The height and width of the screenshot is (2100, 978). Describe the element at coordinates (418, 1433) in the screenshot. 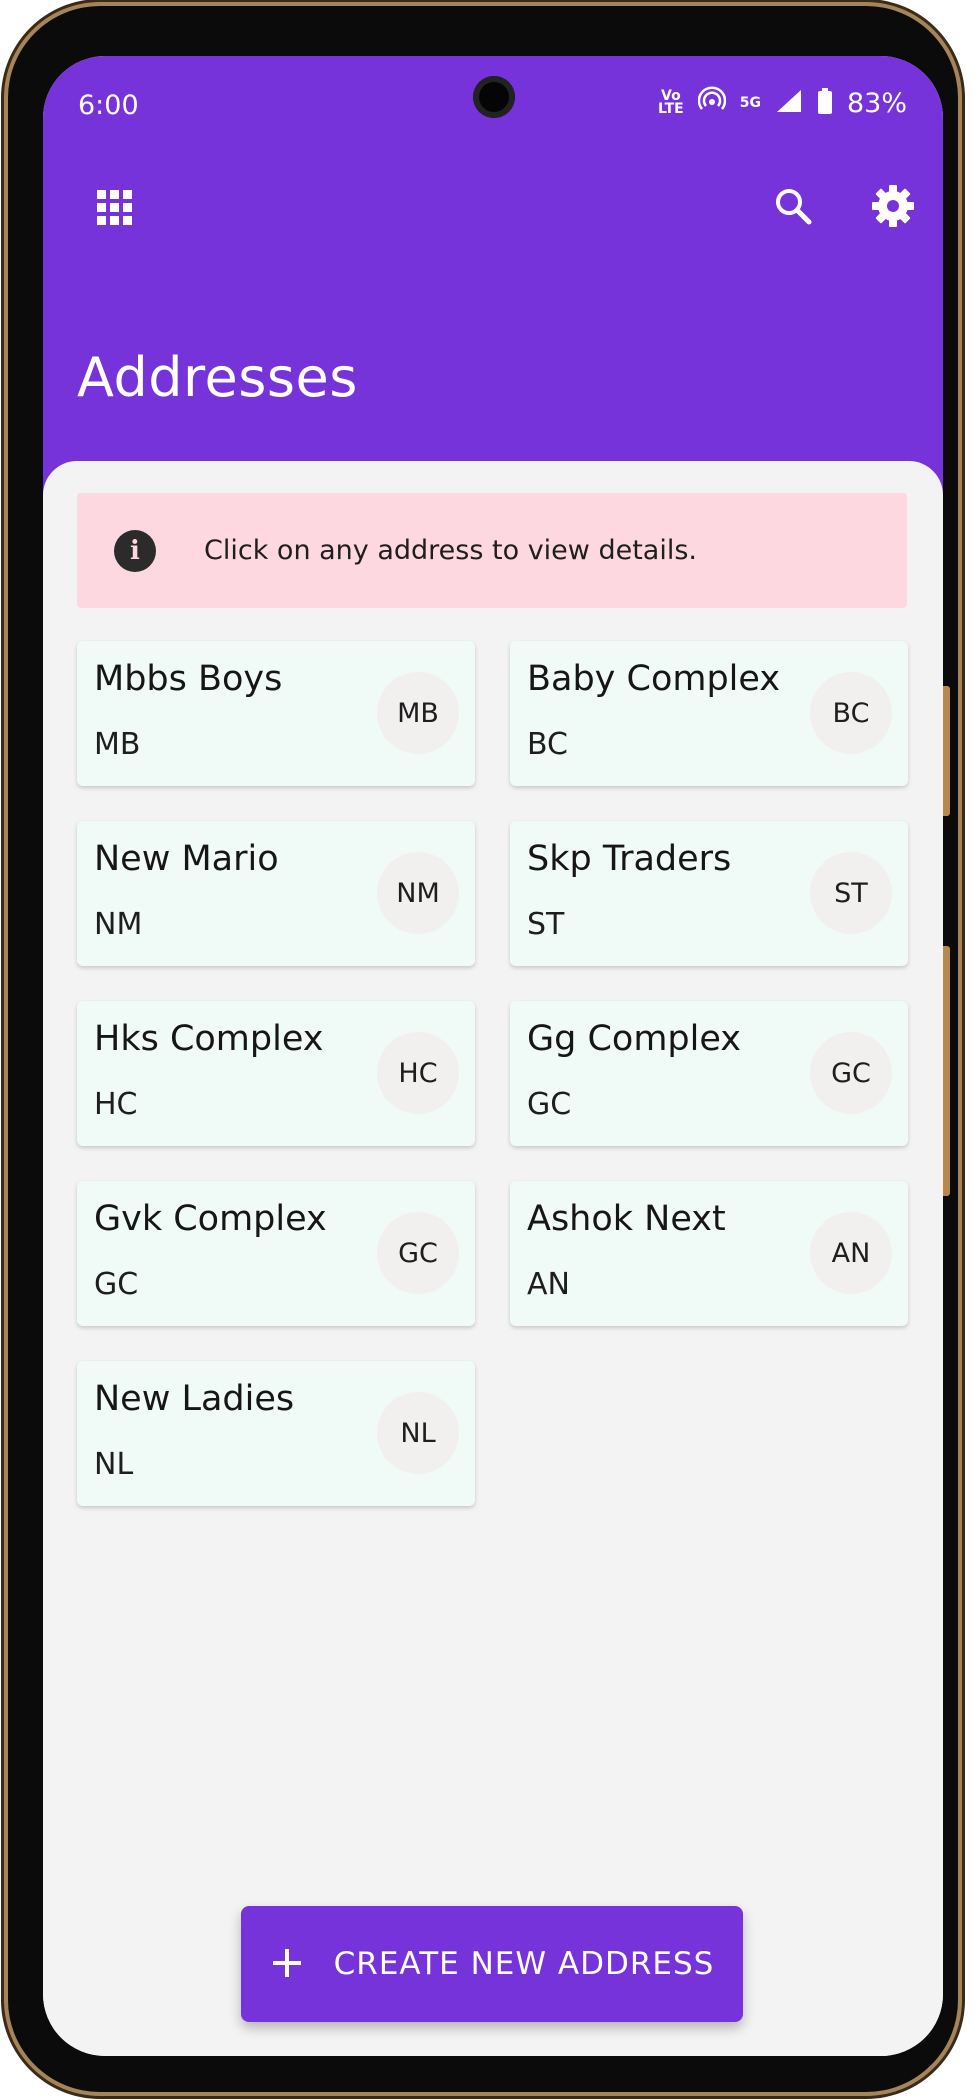

I see `address-avatar: NL` at that location.